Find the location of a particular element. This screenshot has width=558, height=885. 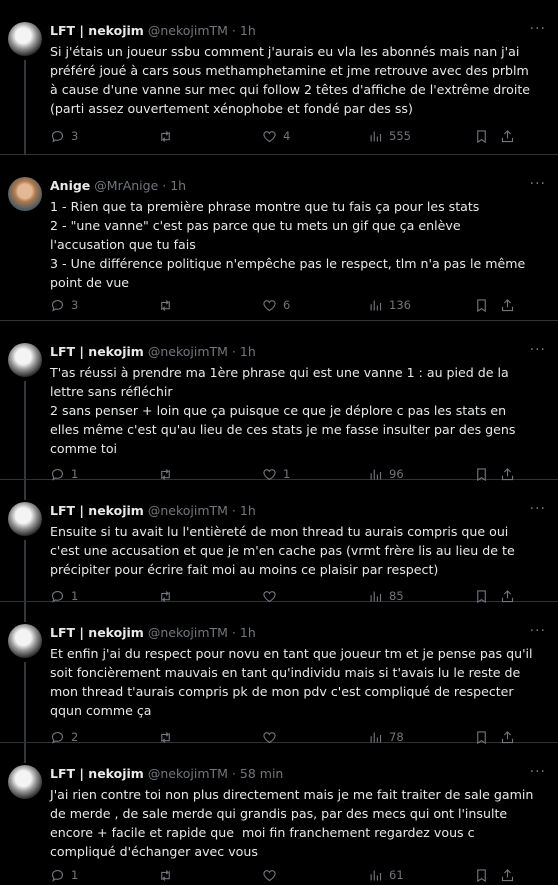

author-handle: @MrAnige is located at coordinates (126, 185).